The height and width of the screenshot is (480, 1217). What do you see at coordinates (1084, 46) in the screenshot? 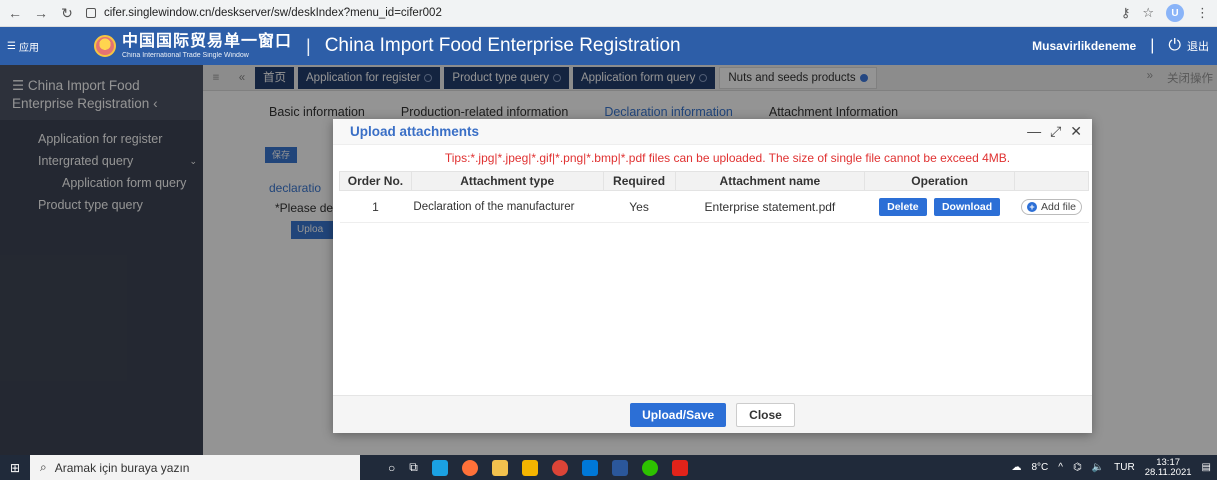
I see `user-name: Musavirlikdeneme` at bounding box center [1084, 46].